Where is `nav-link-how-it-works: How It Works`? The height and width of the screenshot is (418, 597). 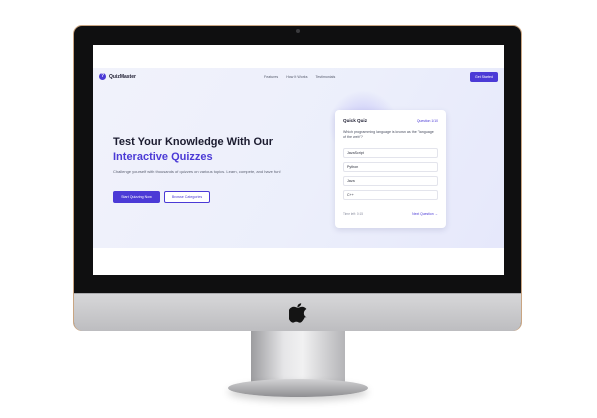 nav-link-how-it-works: How It Works is located at coordinates (296, 77).